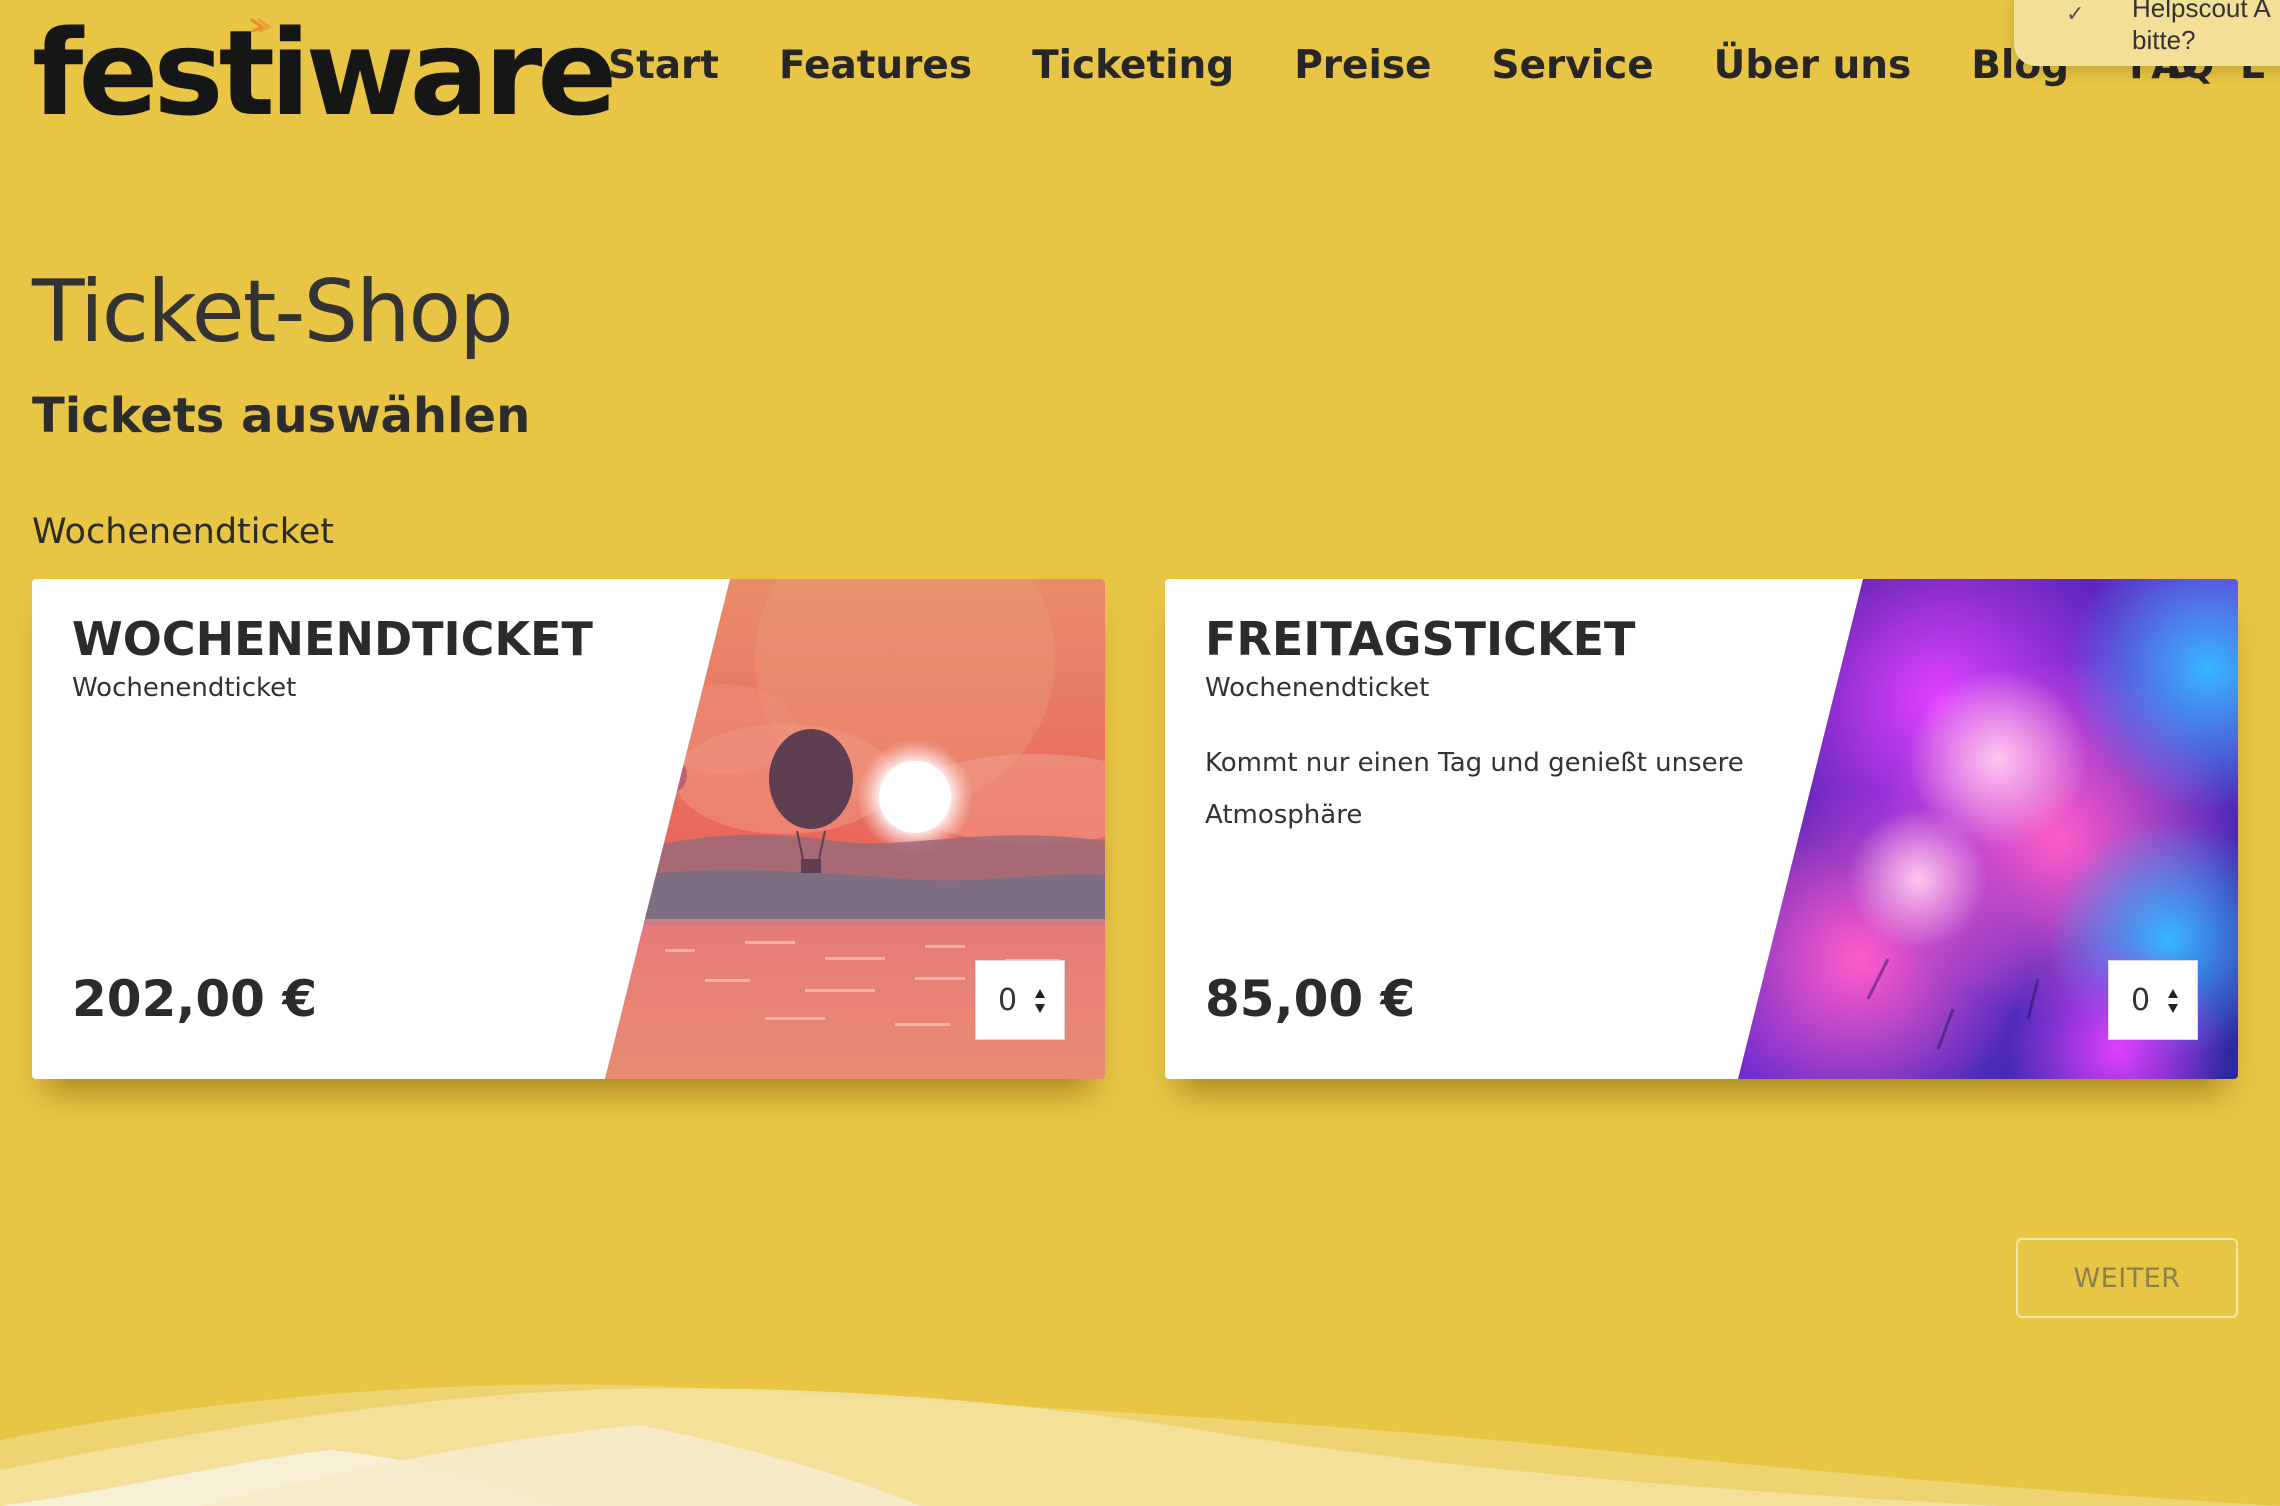 Image resolution: width=2280 pixels, height=1506 pixels. Describe the element at coordinates (1310, 999) in the screenshot. I see `ticket-price: 85,00 €` at that location.